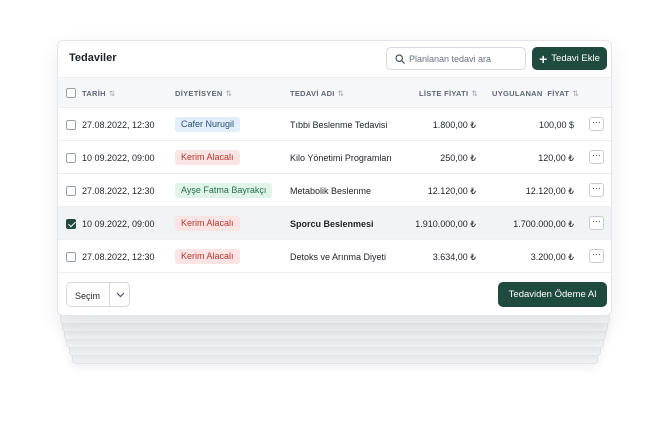  Describe the element at coordinates (339, 125) in the screenshot. I see `row-treatment: Tıbbi Beslenme Tedavisi` at that location.